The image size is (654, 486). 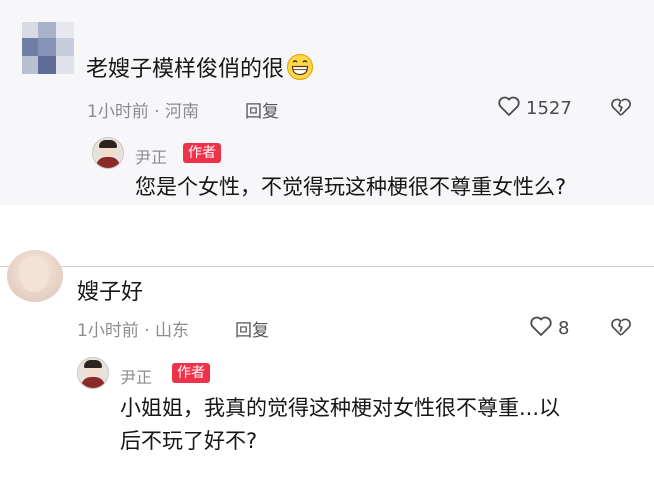 What do you see at coordinates (108, 153) in the screenshot?
I see `author-avatar` at bounding box center [108, 153].